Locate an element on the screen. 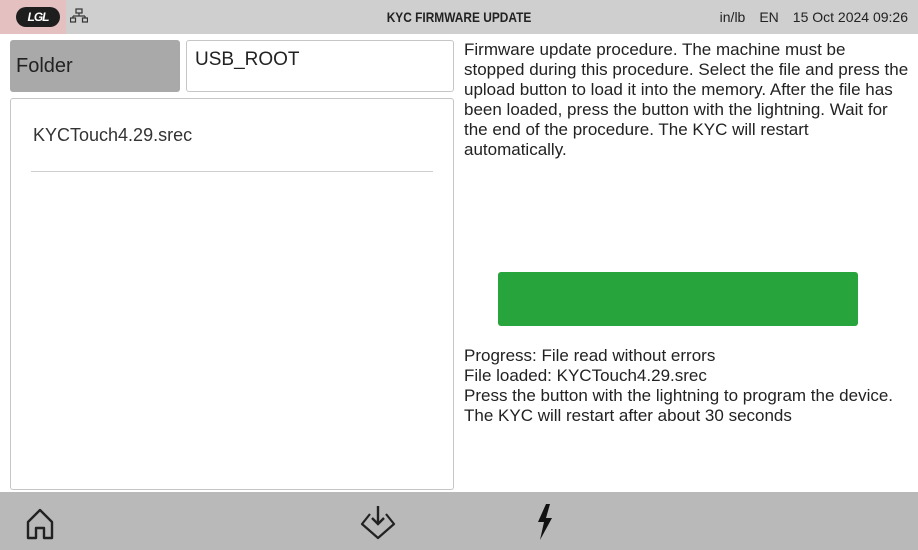 The width and height of the screenshot is (918, 550). status-progress: Progress: File read without errors is located at coordinates (590, 355).